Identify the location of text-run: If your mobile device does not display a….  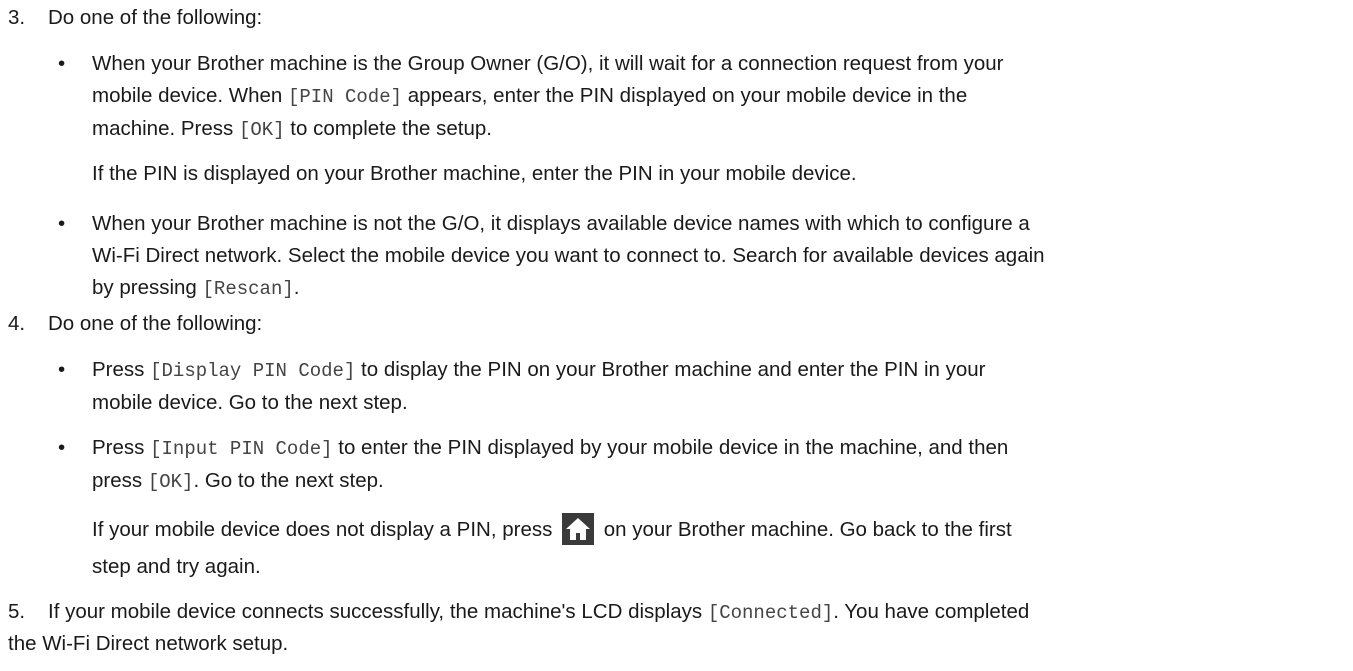
(325, 529).